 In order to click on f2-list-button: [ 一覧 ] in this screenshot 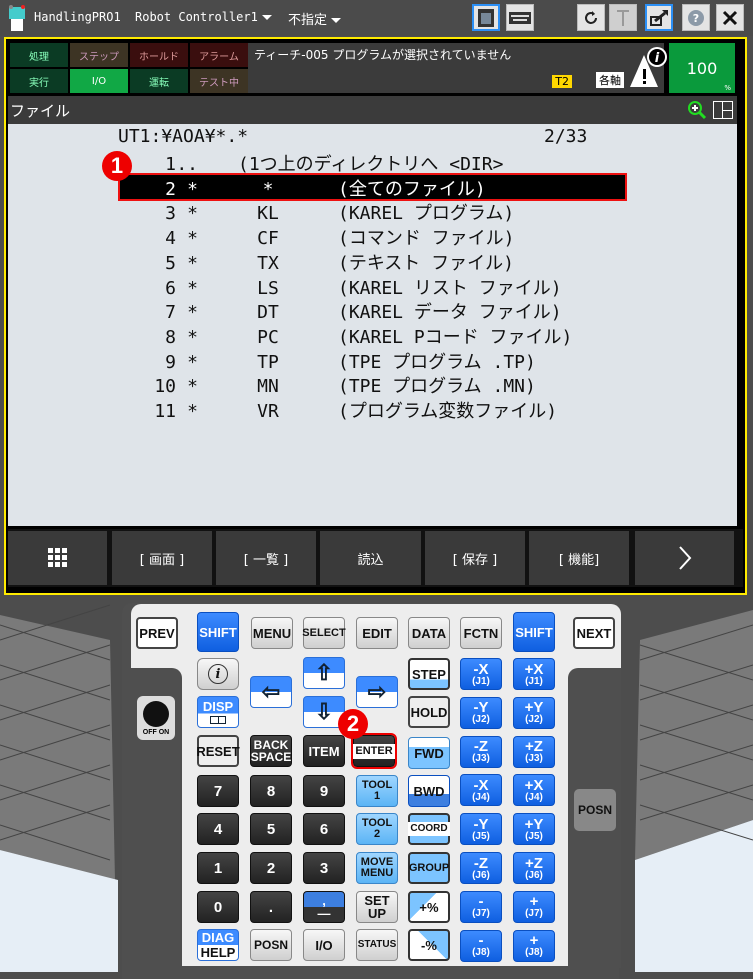, I will do `click(266, 558)`.